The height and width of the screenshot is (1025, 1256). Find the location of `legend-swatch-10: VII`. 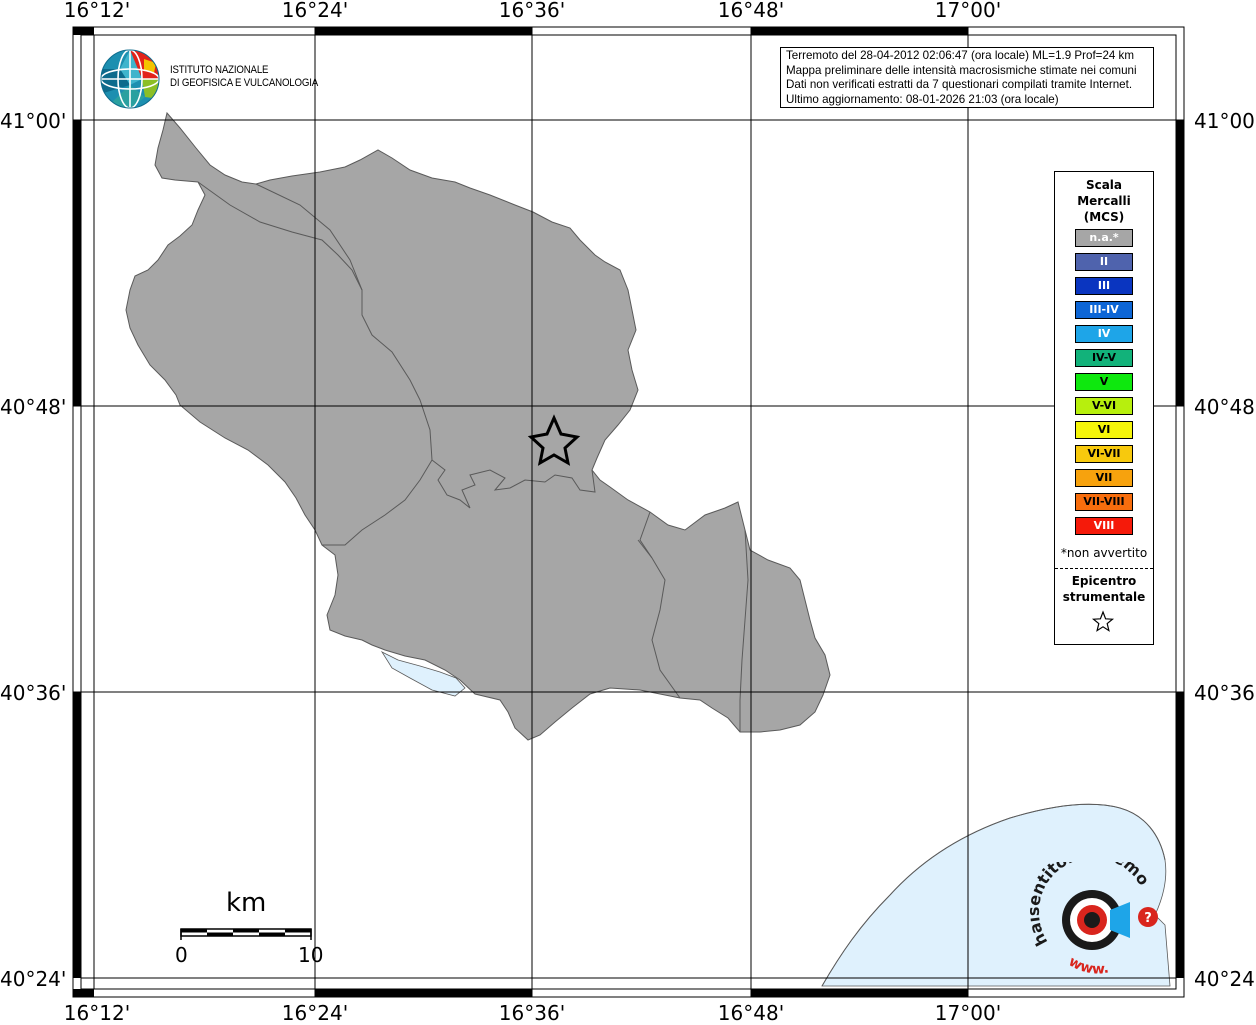

legend-swatch-10: VII is located at coordinates (1104, 478).